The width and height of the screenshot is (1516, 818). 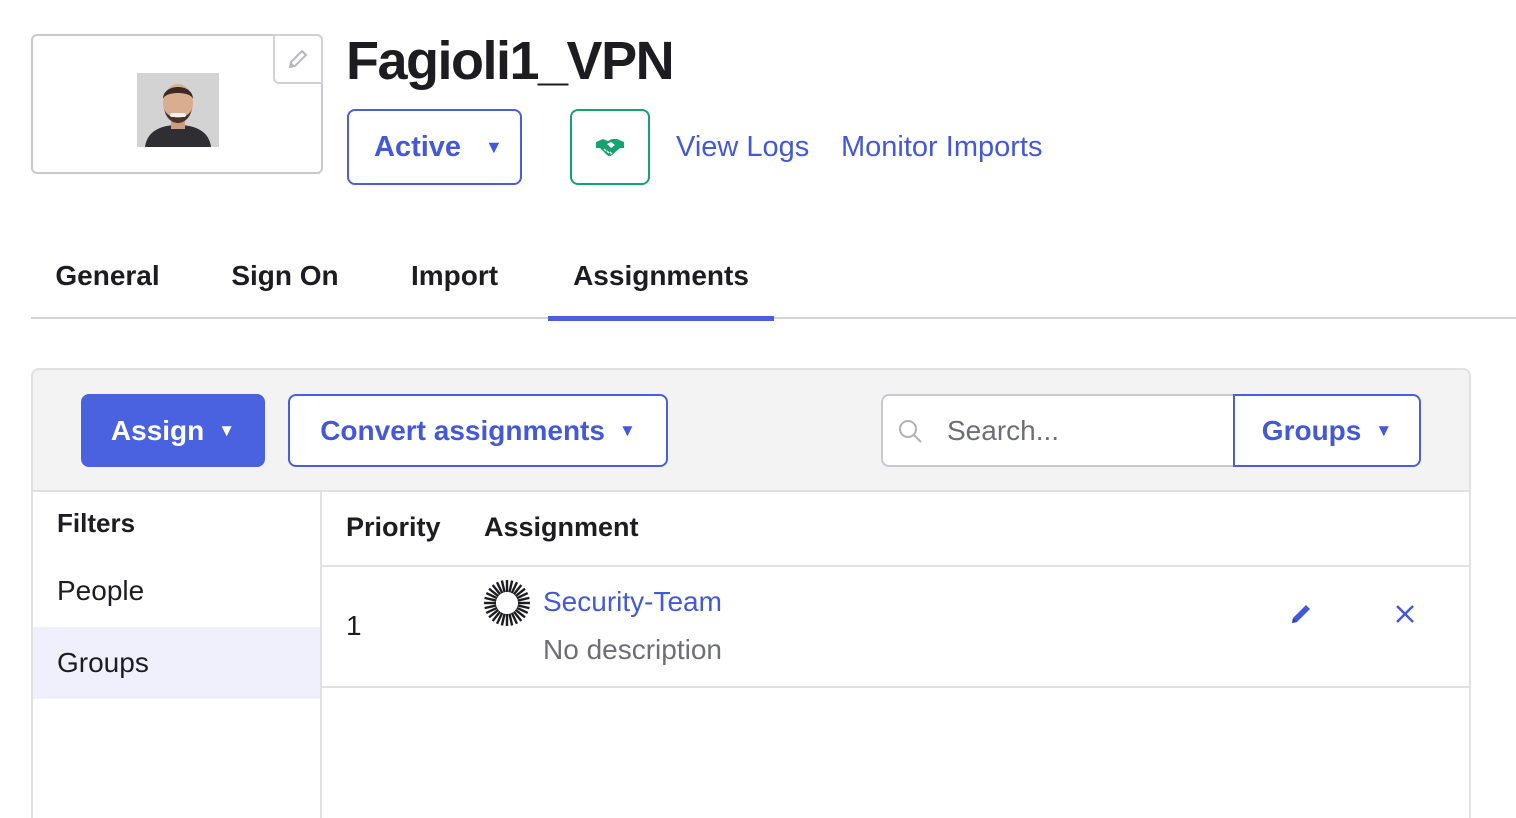 I want to click on assign-button: Assign ▼, so click(x=173, y=430).